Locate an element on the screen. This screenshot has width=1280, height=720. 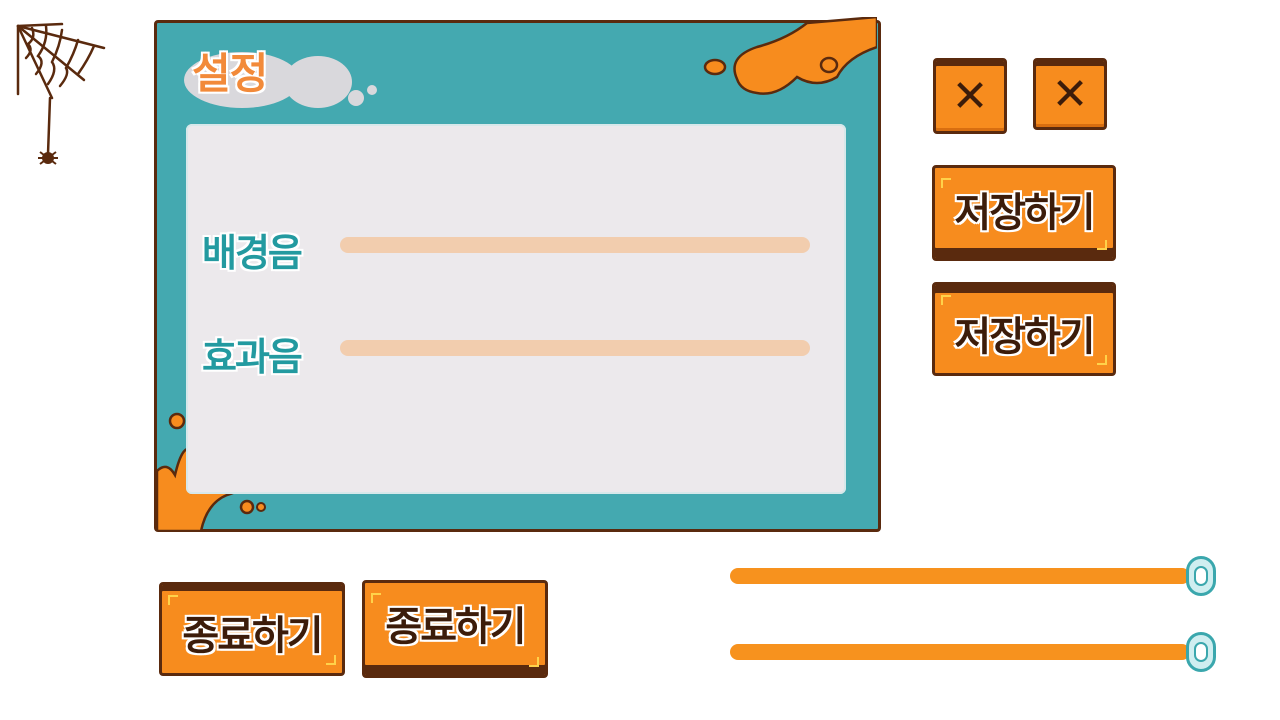
save-button-pressed: 저장하기 is located at coordinates (1024, 329).